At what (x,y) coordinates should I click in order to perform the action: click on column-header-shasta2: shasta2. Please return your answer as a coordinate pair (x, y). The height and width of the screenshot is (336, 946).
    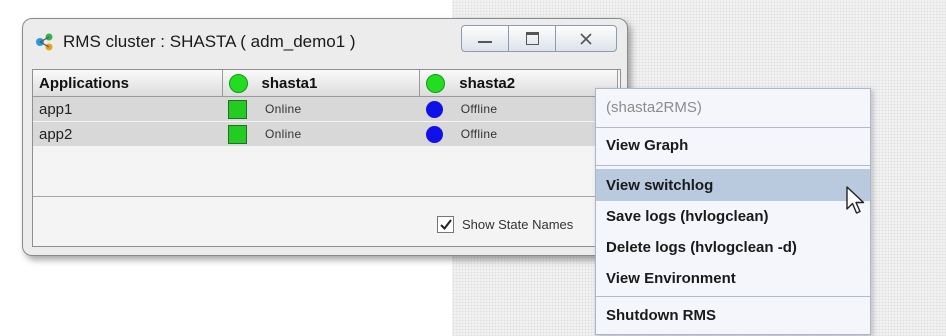
    Looking at the image, I should click on (518, 83).